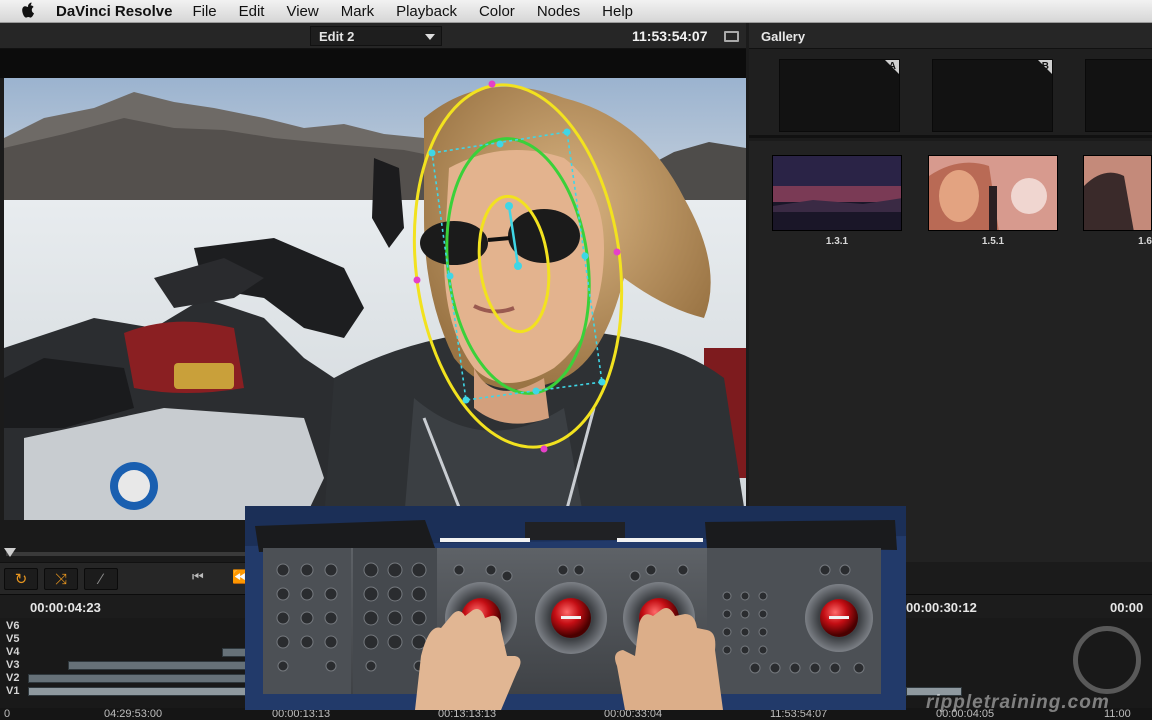 This screenshot has height=720, width=1152. Describe the element at coordinates (13, 652) in the screenshot. I see `track-label: V4` at that location.